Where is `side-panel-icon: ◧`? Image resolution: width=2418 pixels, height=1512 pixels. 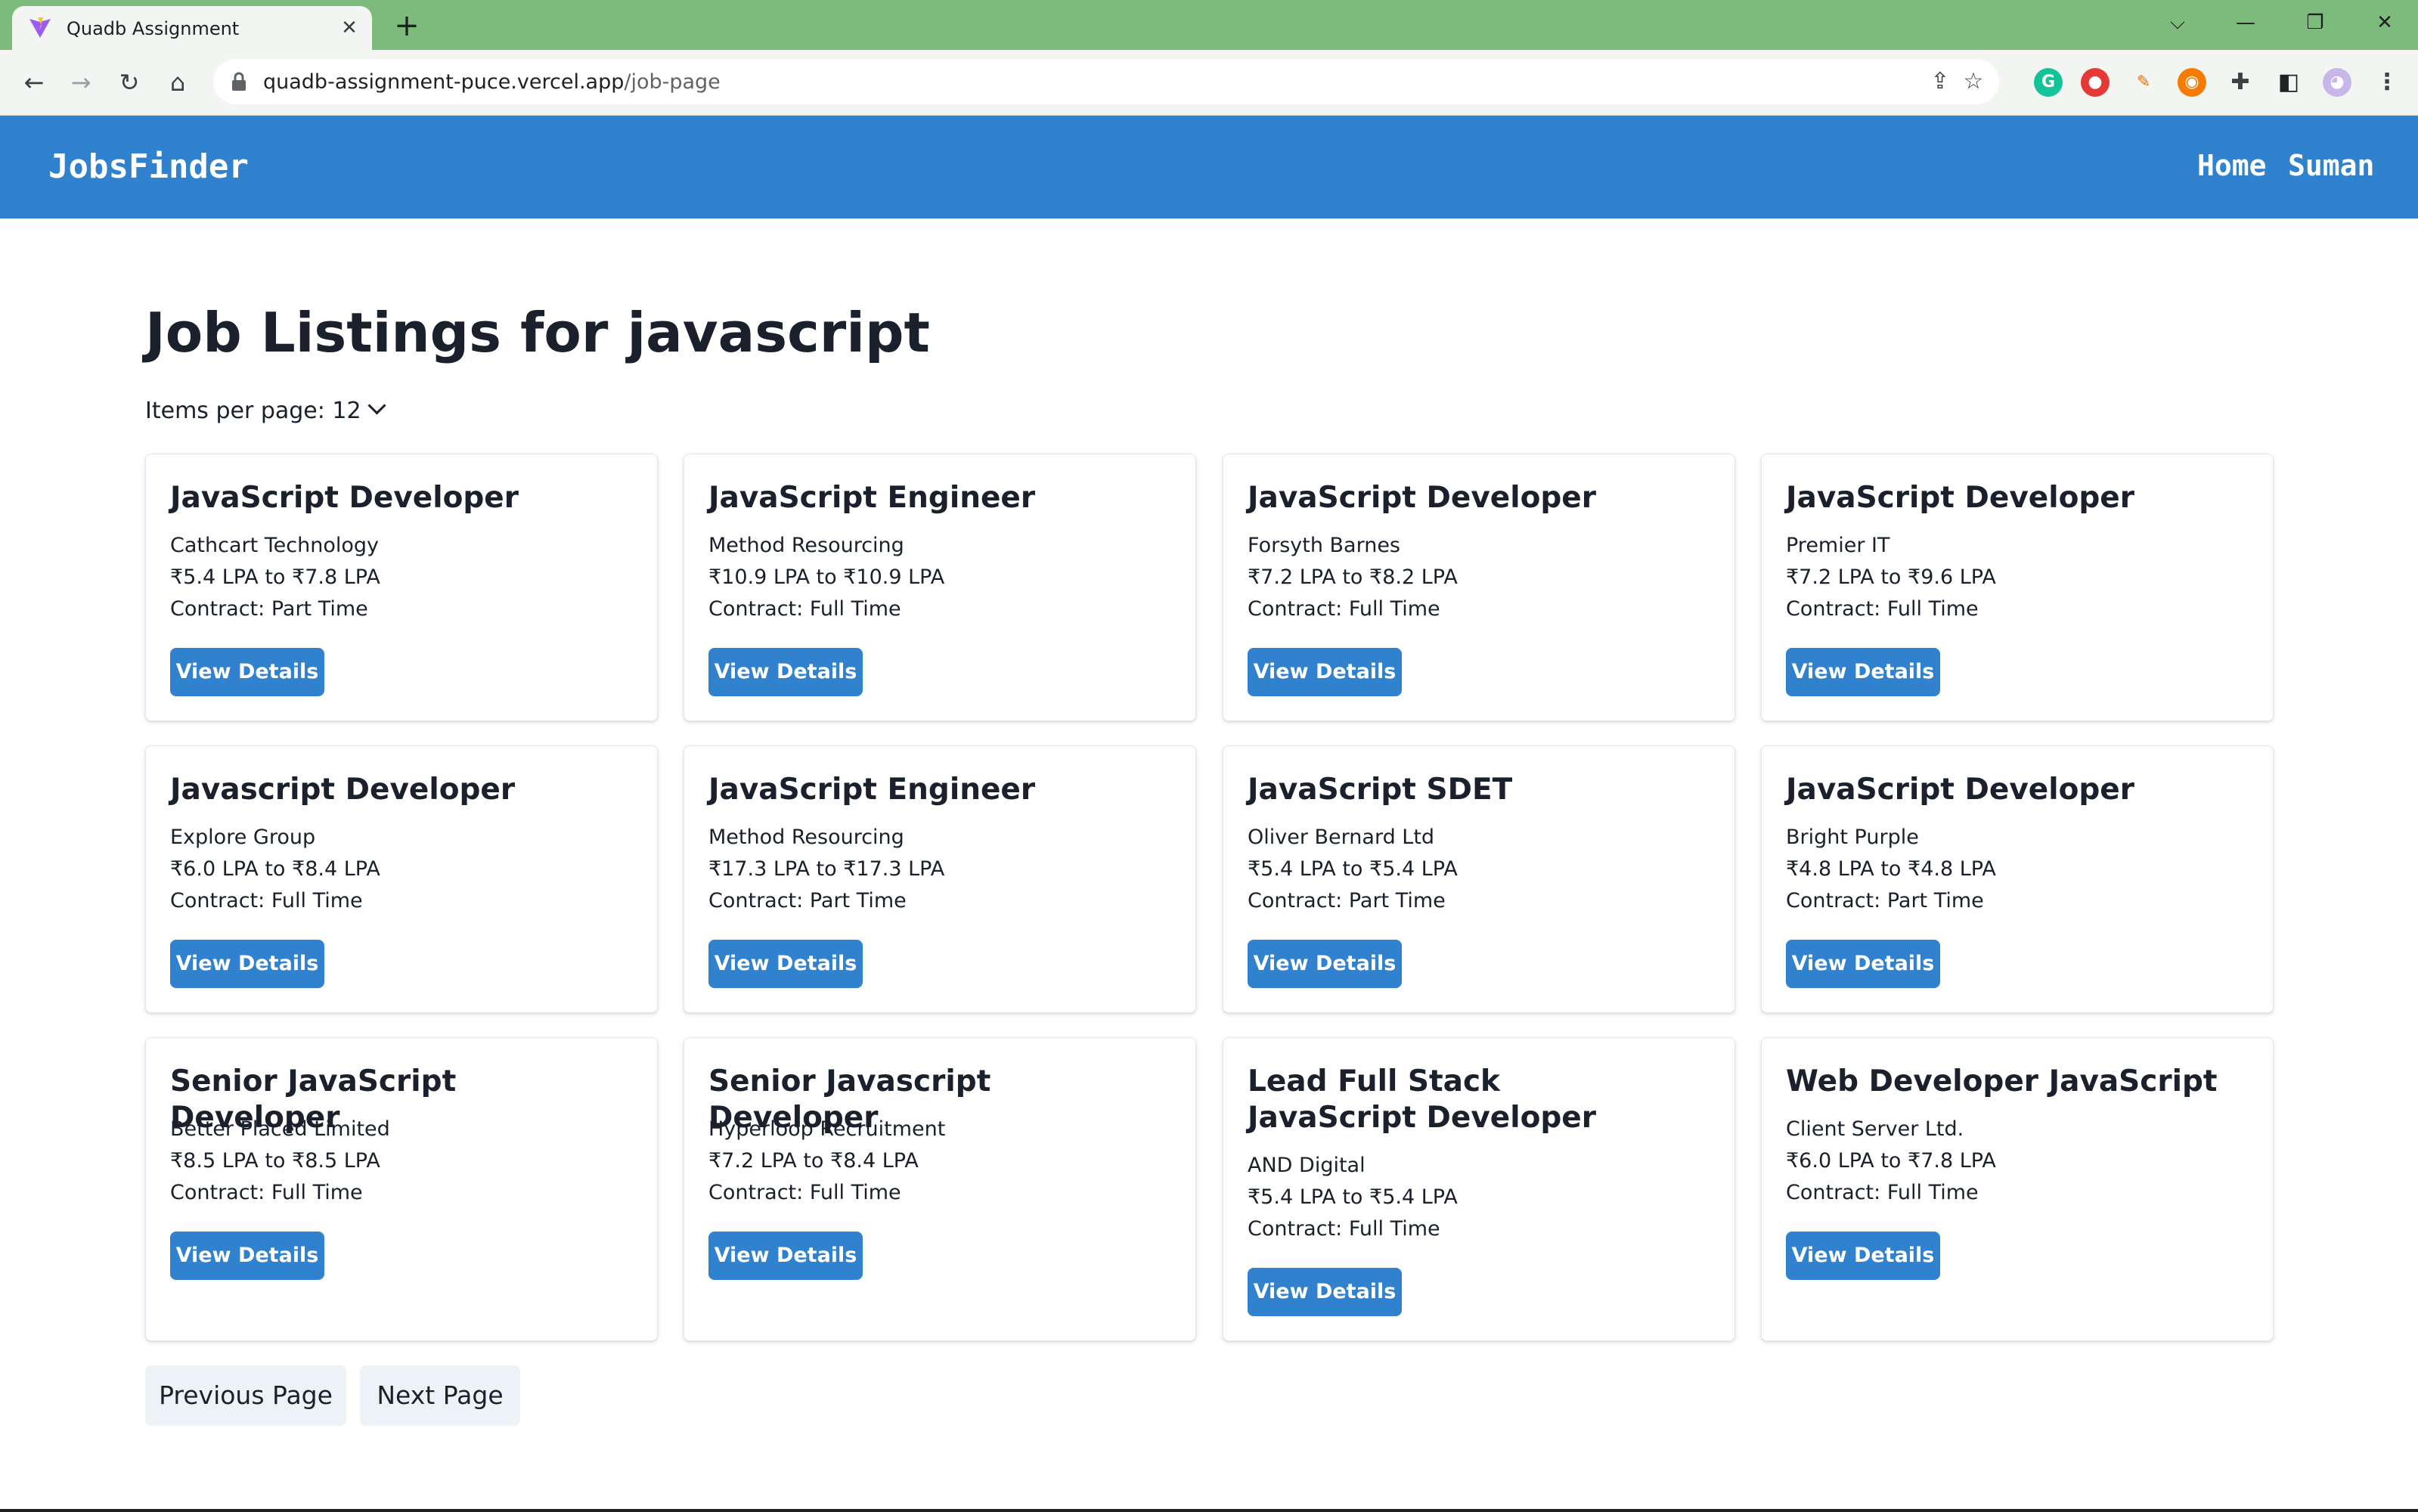
side-panel-icon: ◧ is located at coordinates (2288, 82).